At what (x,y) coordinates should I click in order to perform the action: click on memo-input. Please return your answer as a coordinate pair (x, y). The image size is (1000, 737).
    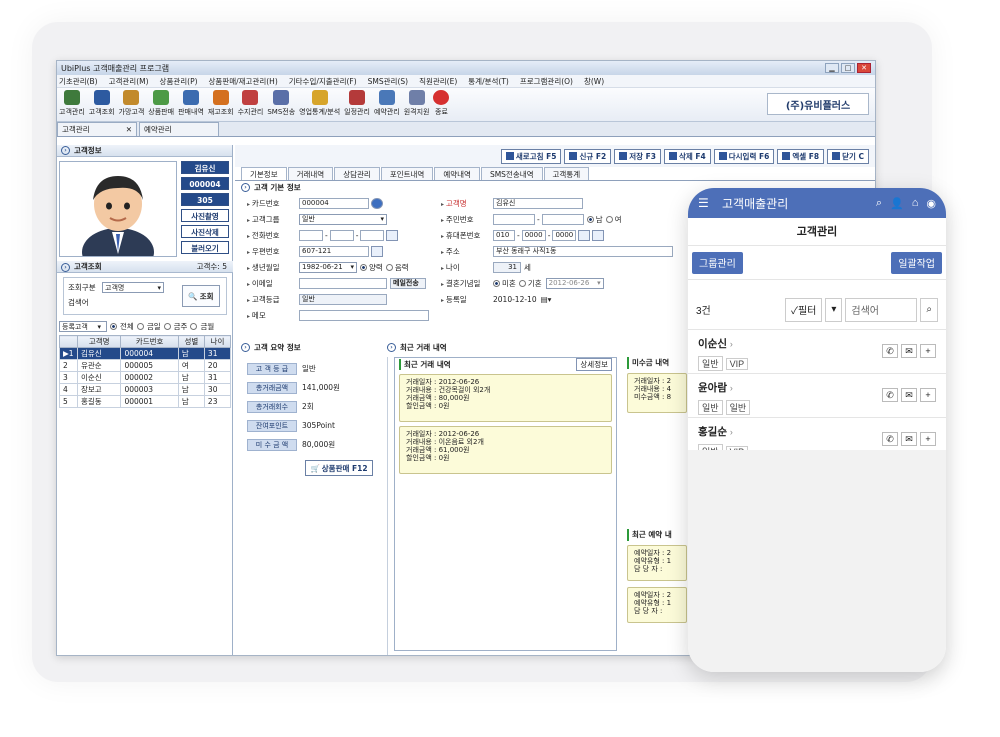
    Looking at the image, I should click on (364, 315).